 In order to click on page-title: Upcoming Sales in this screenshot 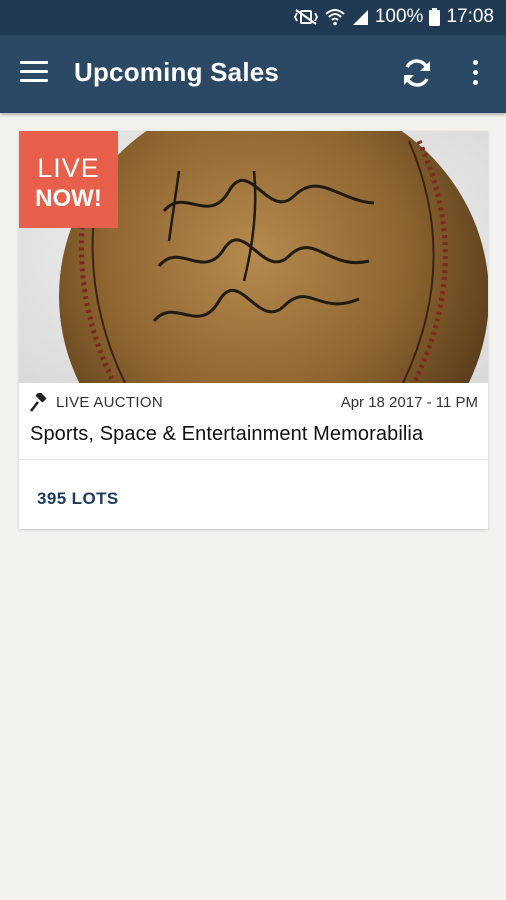, I will do `click(177, 72)`.